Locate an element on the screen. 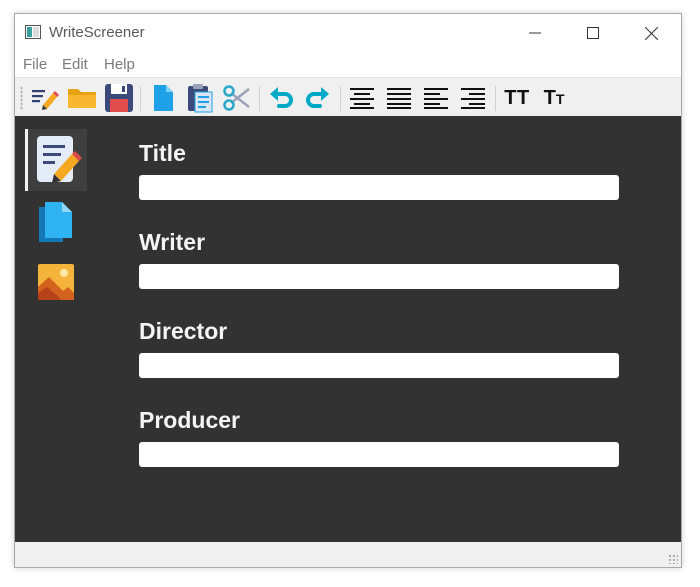  align-center-button is located at coordinates (362, 98).